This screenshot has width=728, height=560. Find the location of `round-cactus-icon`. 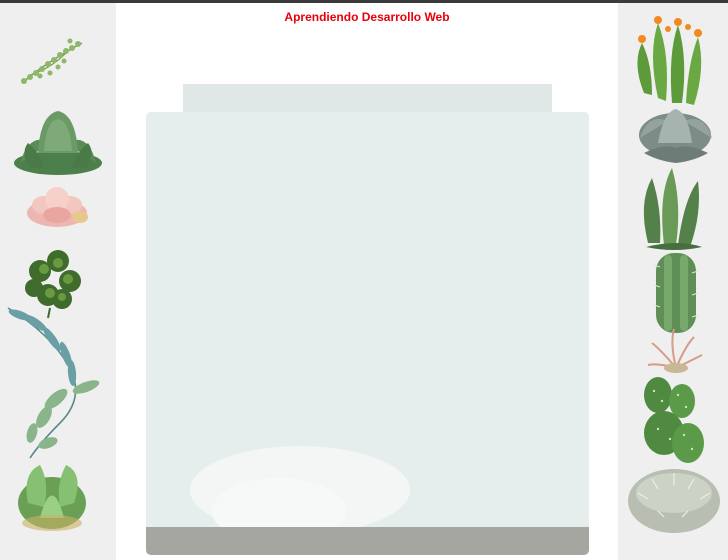

round-cactus-icon is located at coordinates (674, 501).